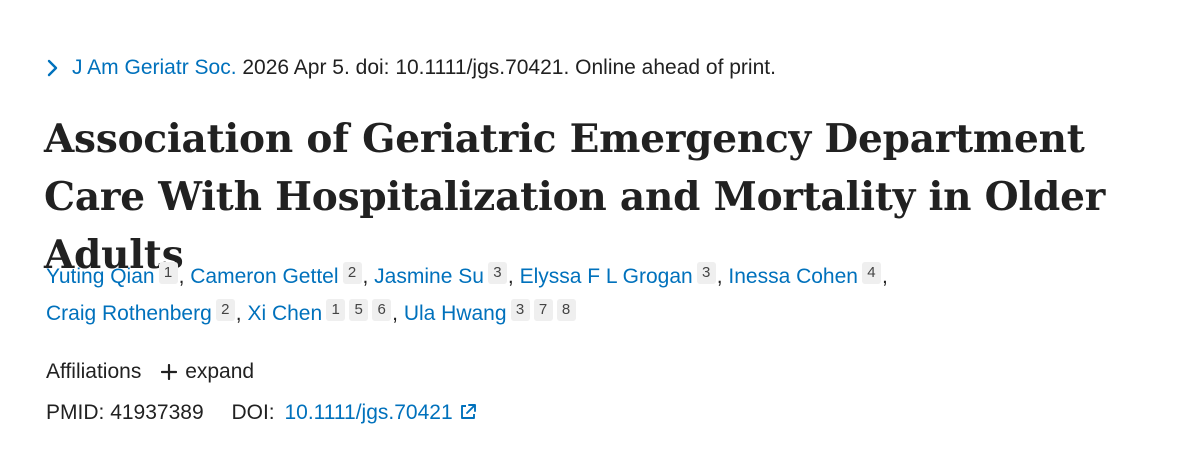 The height and width of the screenshot is (459, 1200). What do you see at coordinates (284, 313) in the screenshot?
I see `author-name-link: Xi Chen` at bounding box center [284, 313].